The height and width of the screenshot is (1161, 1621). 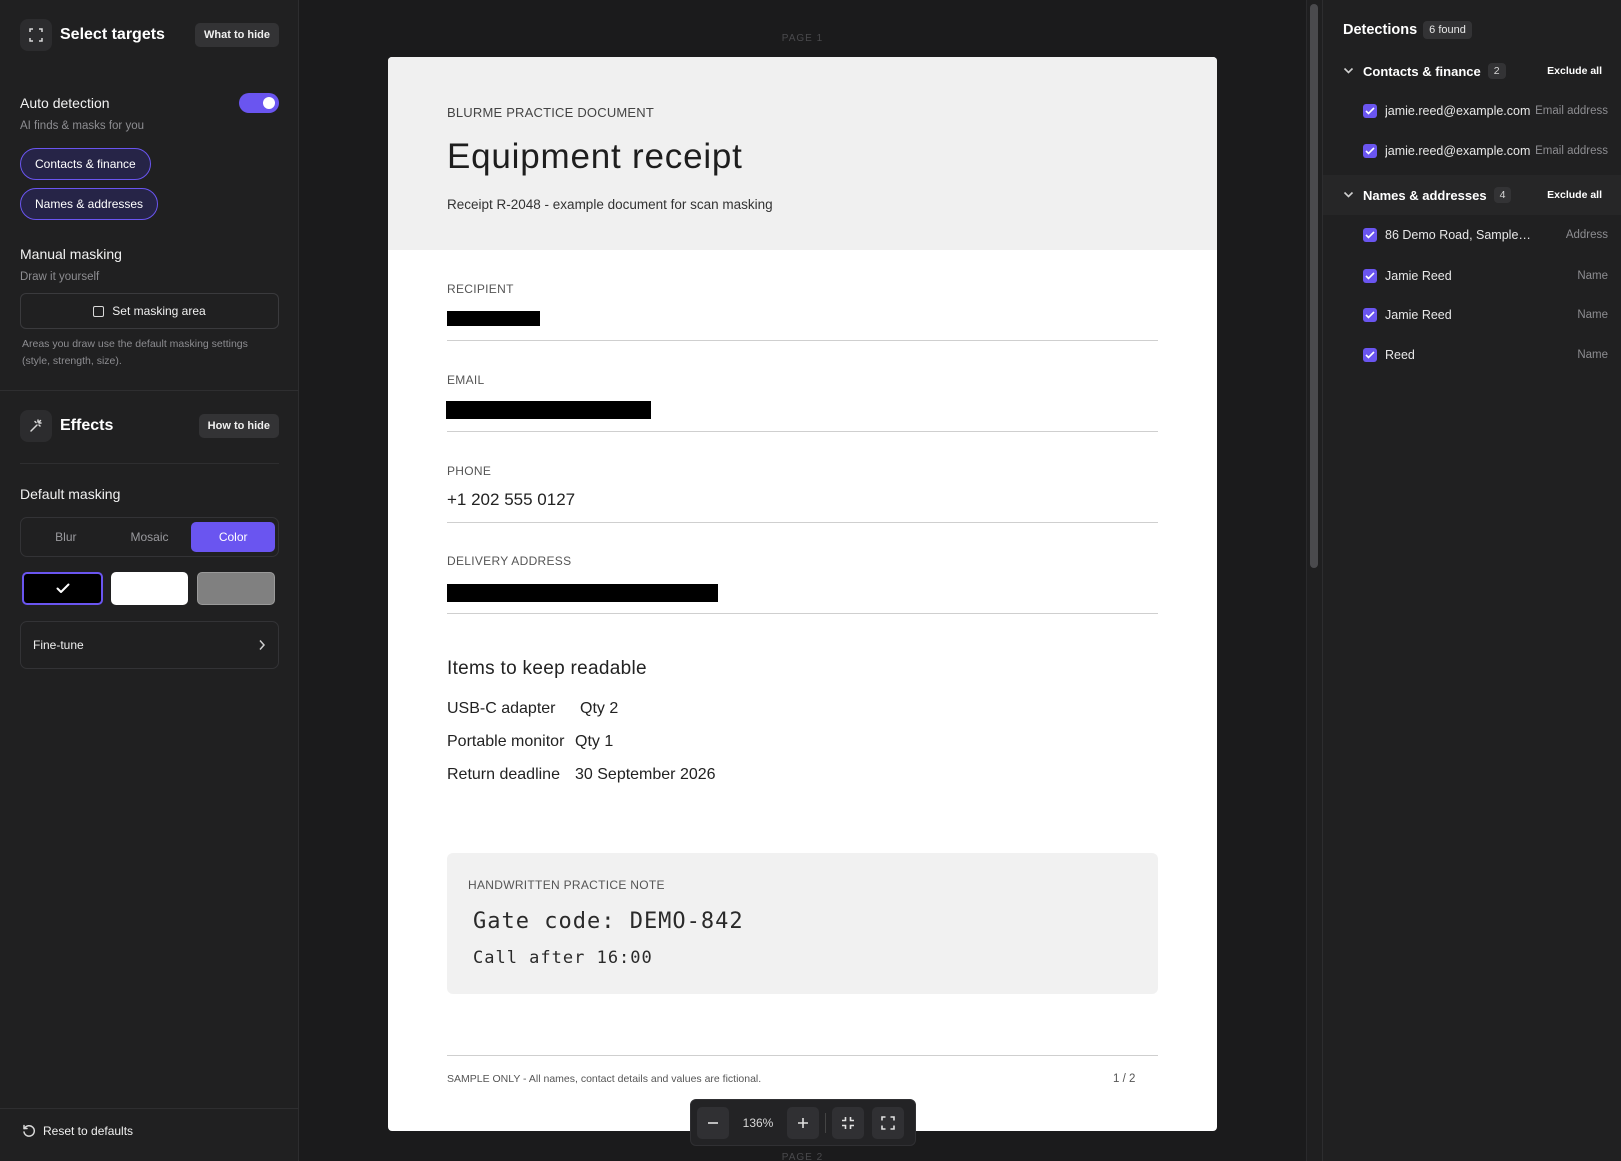 I want to click on detection-type: Address, so click(x=1586, y=235).